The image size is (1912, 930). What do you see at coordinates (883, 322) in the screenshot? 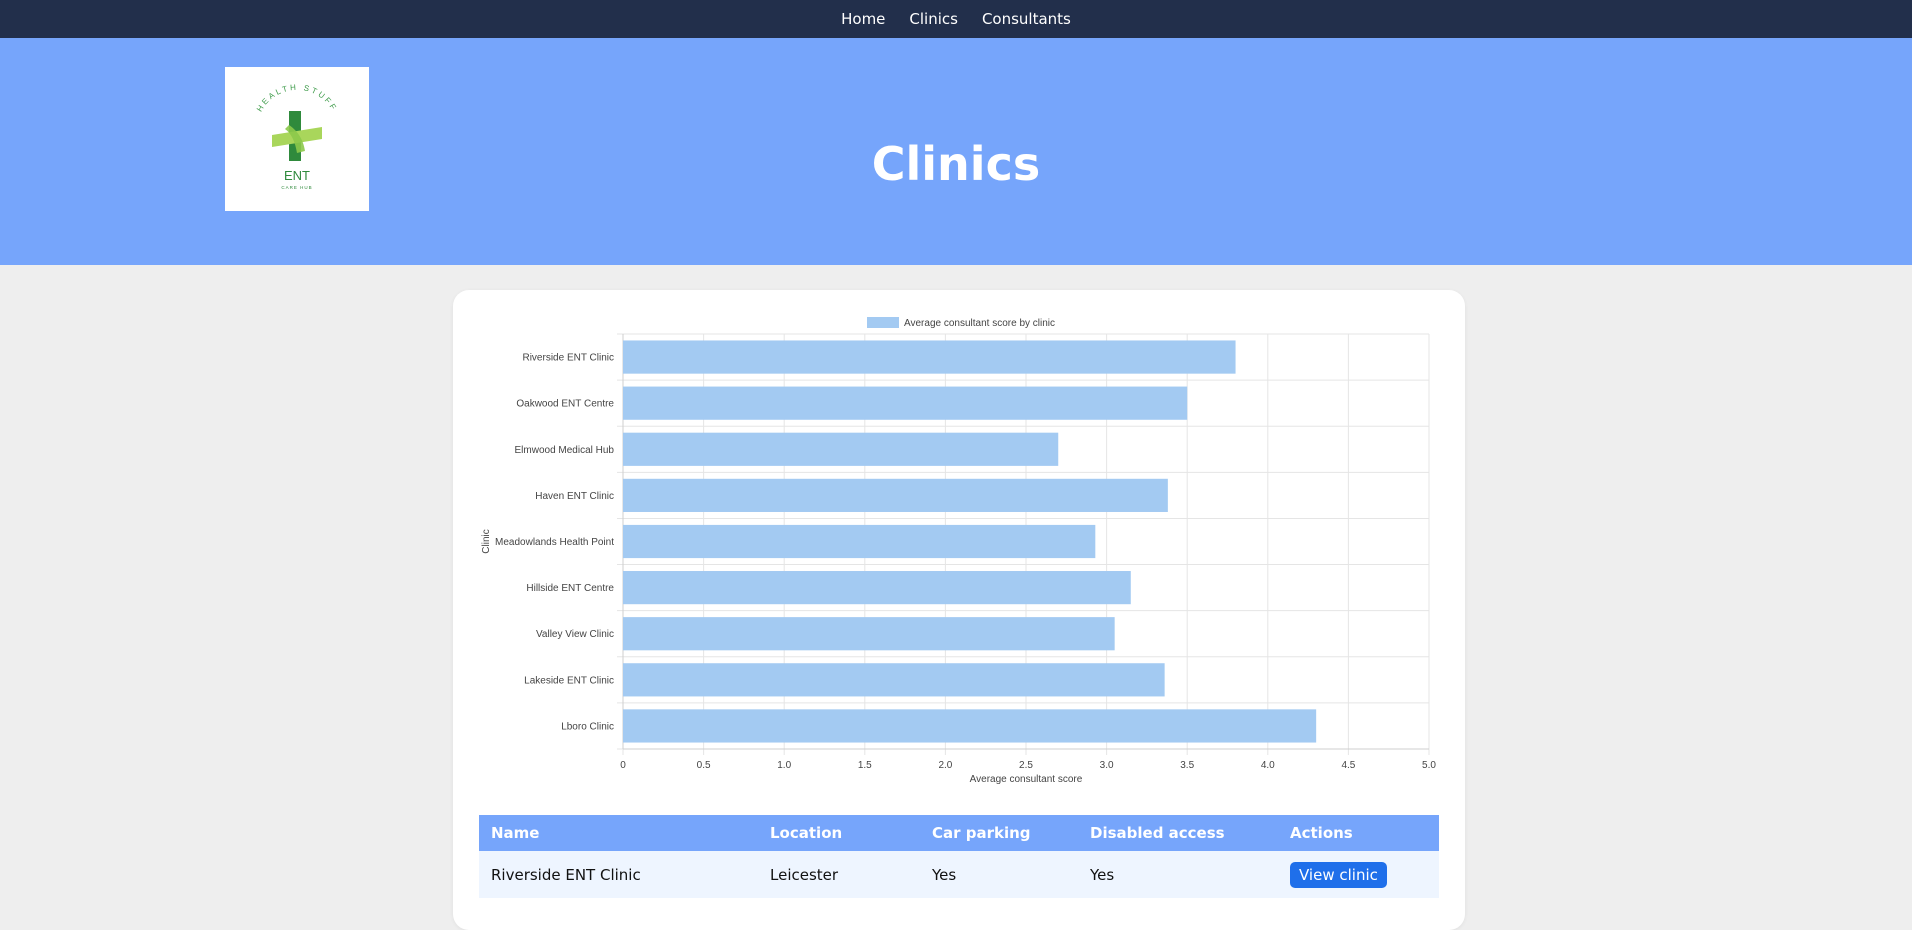
I see `legend-swatch` at bounding box center [883, 322].